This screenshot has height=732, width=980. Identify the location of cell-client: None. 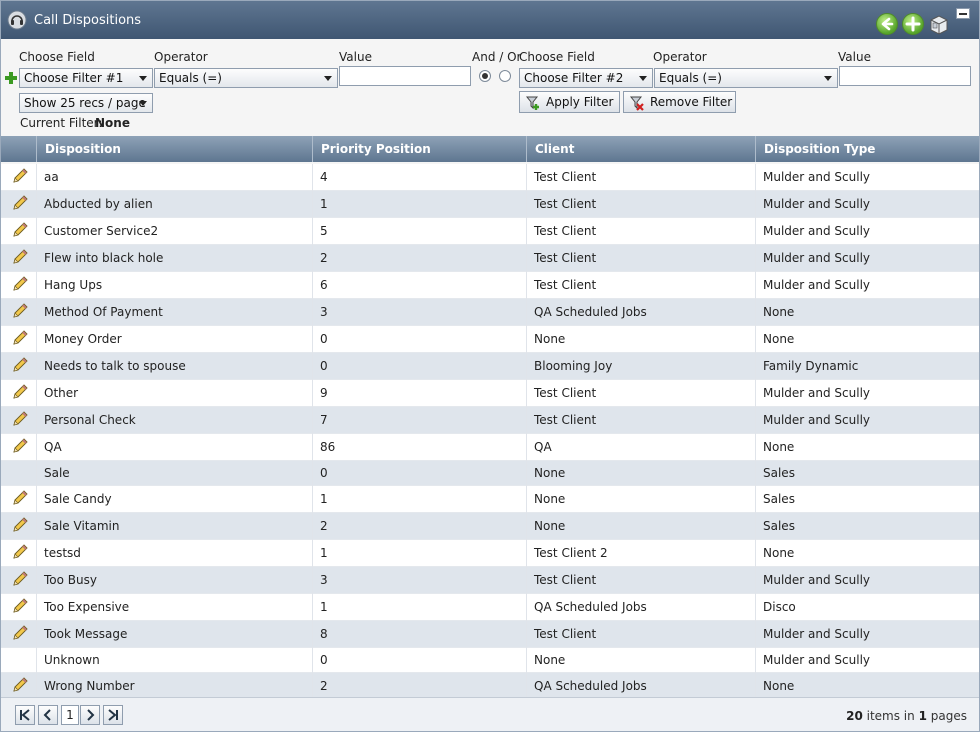
(550, 526).